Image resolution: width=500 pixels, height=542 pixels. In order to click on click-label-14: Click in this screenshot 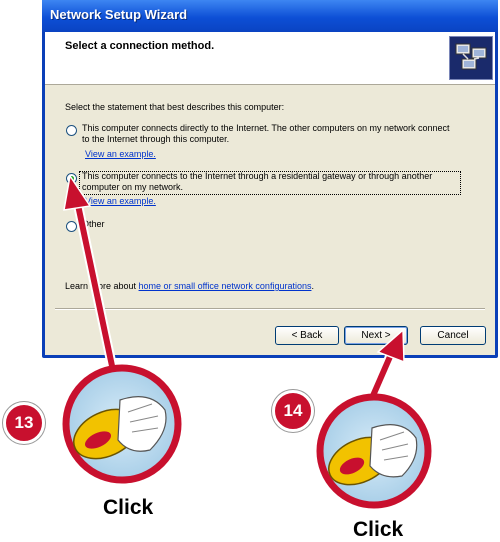, I will do `click(378, 529)`.